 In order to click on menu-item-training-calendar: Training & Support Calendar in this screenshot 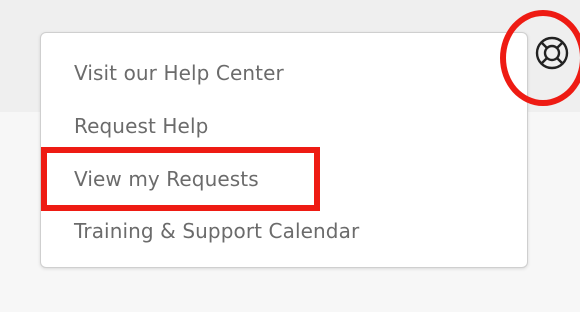, I will do `click(216, 231)`.